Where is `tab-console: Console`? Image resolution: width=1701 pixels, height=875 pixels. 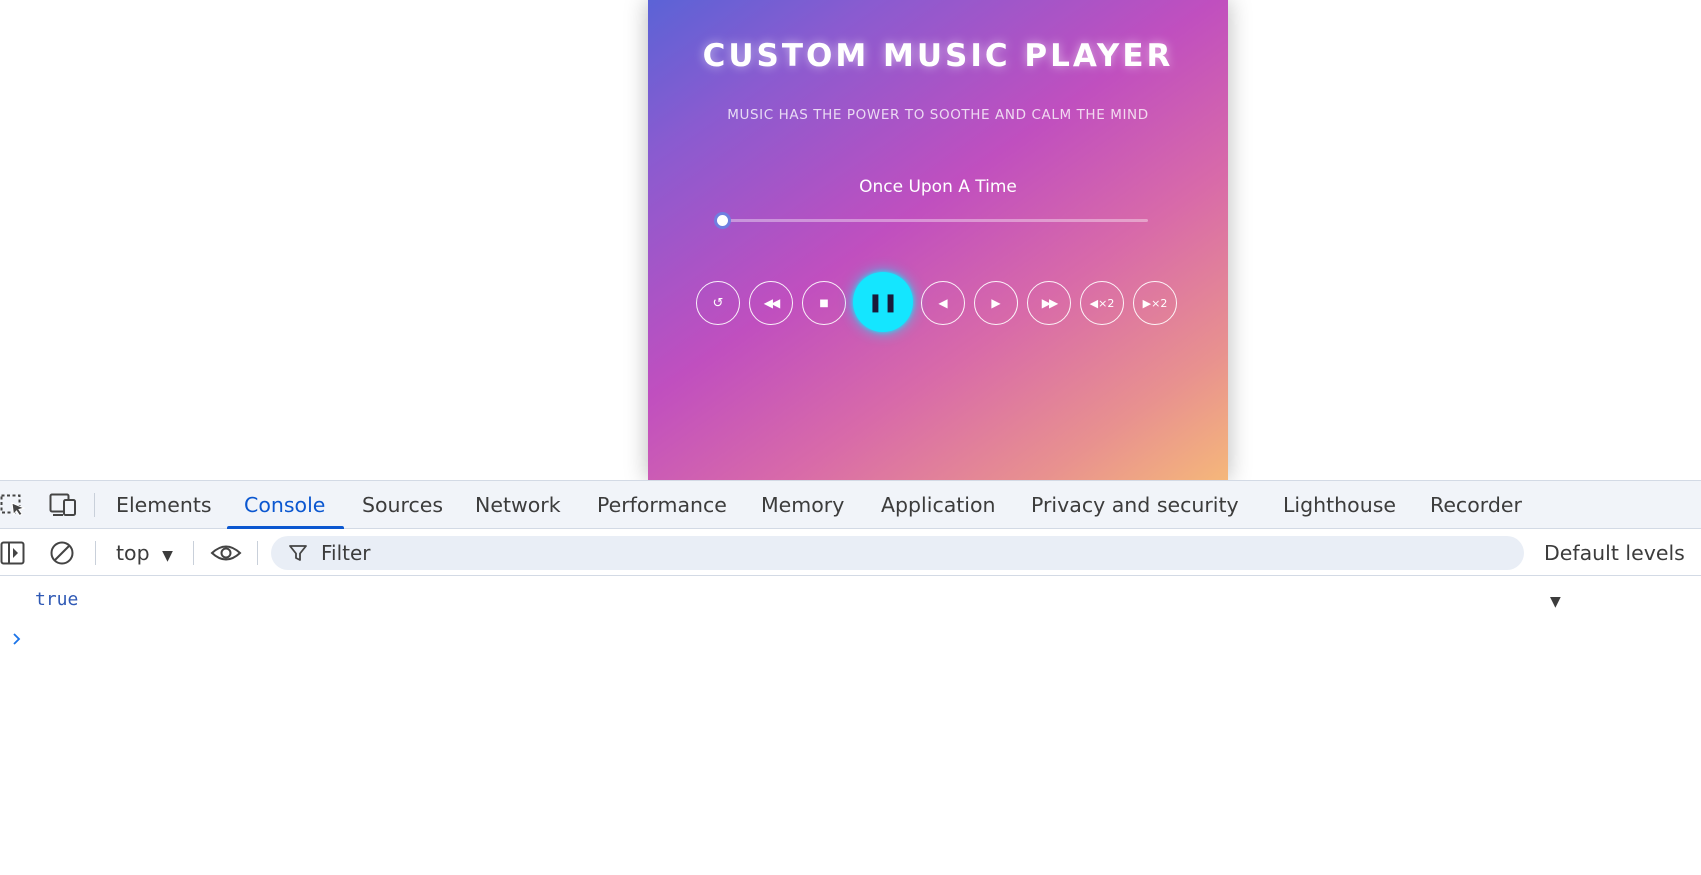 tab-console: Console is located at coordinates (284, 505).